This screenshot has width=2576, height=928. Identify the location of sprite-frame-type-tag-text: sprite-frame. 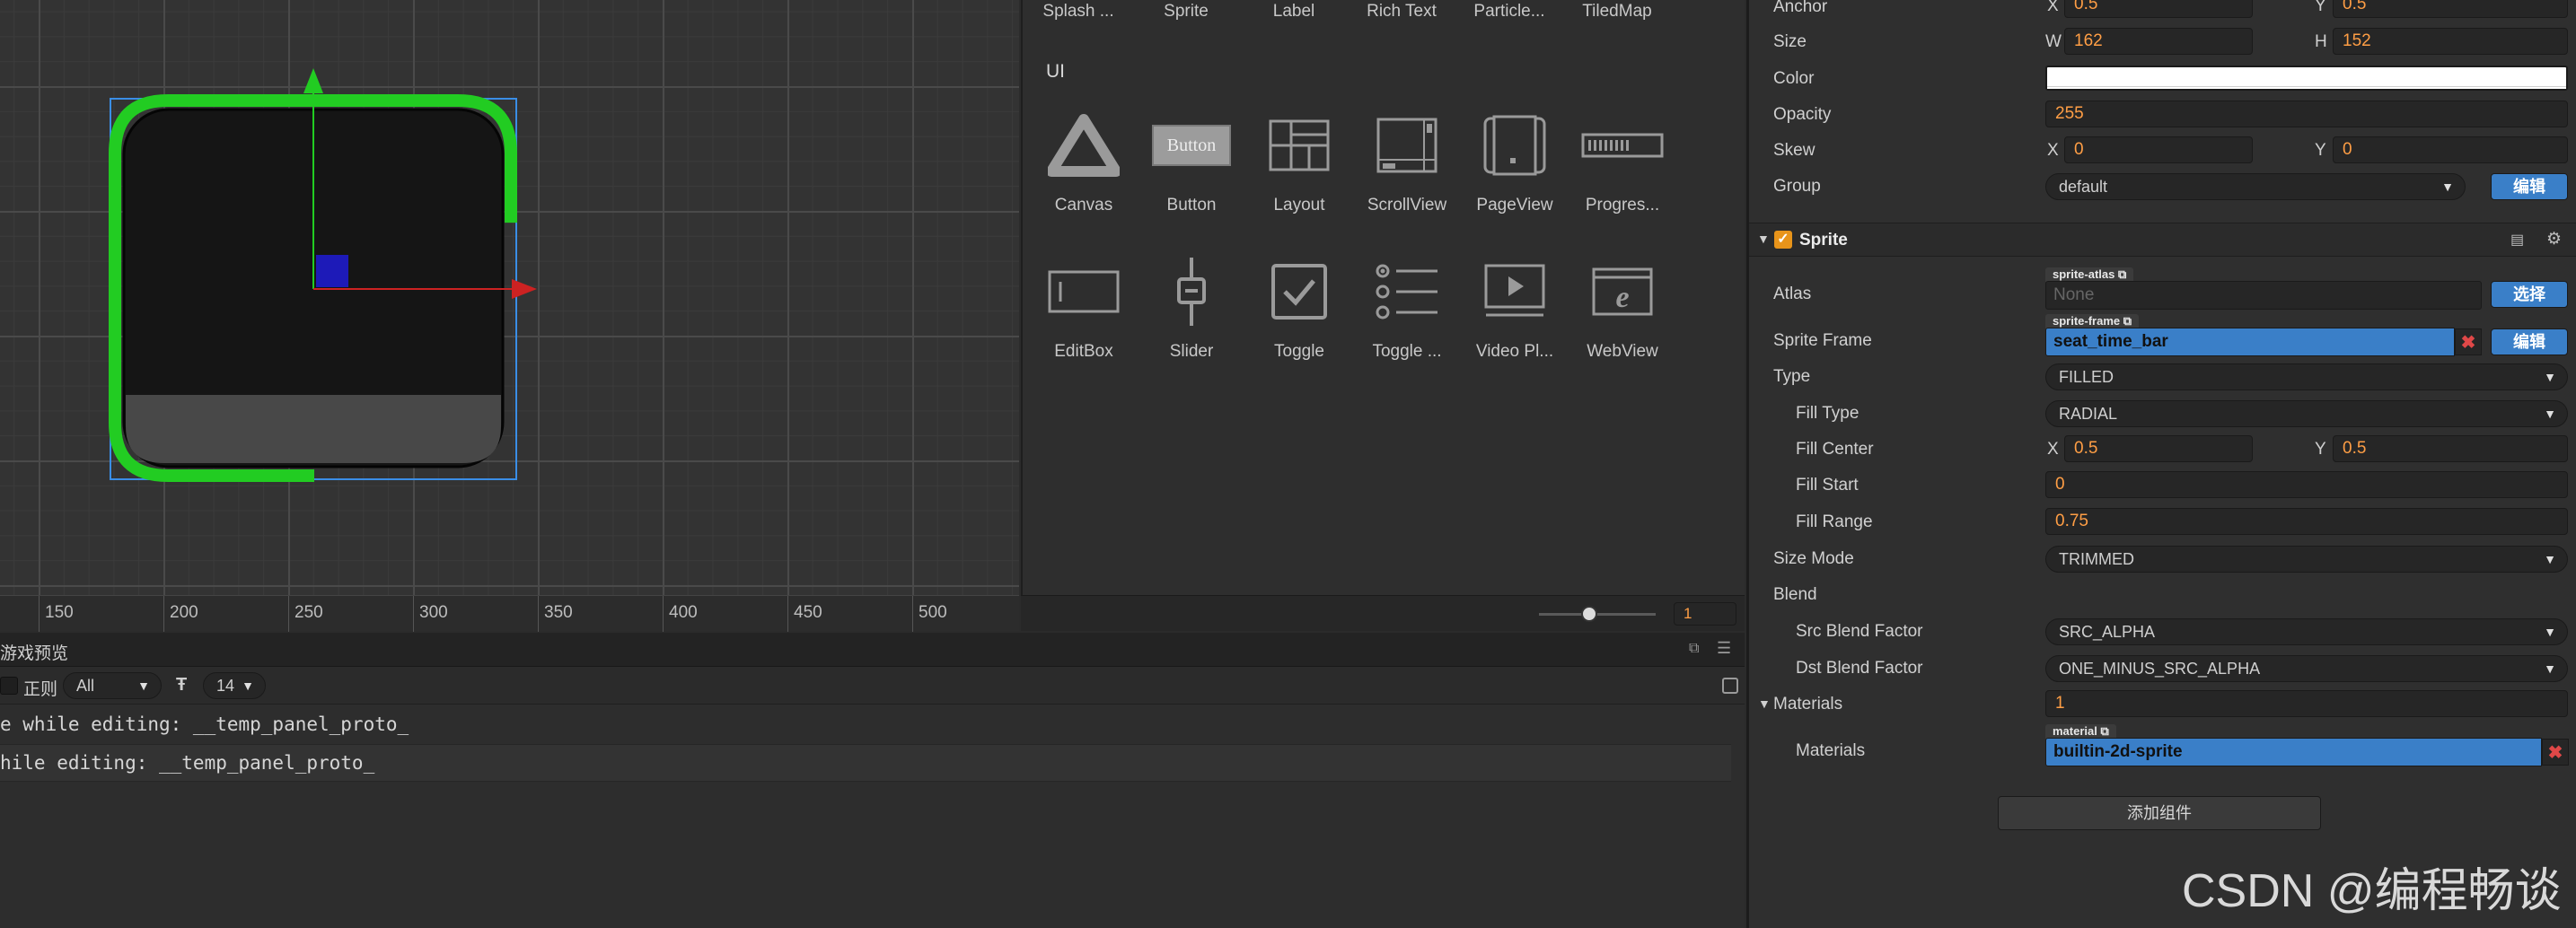
(2087, 321).